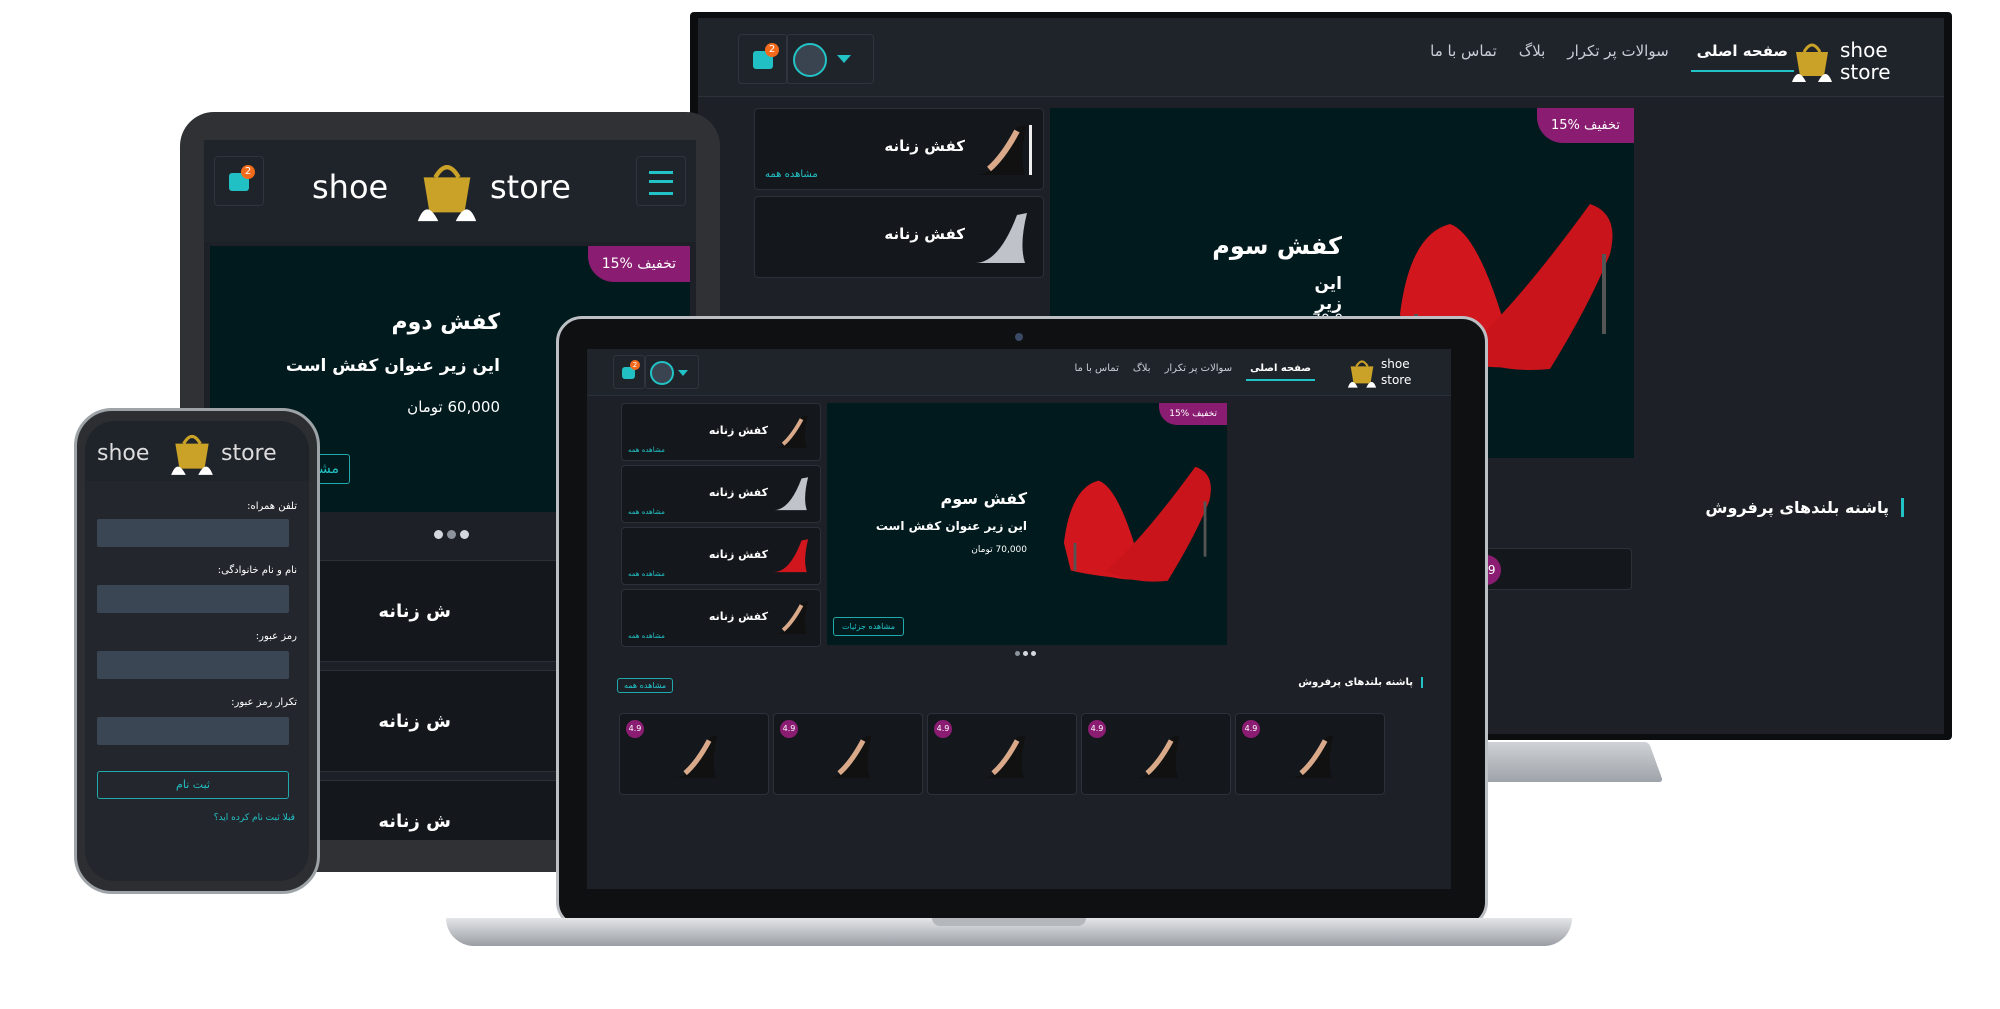 The width and height of the screenshot is (2000, 1009). Describe the element at coordinates (193, 533) in the screenshot. I see `phone-field` at that location.